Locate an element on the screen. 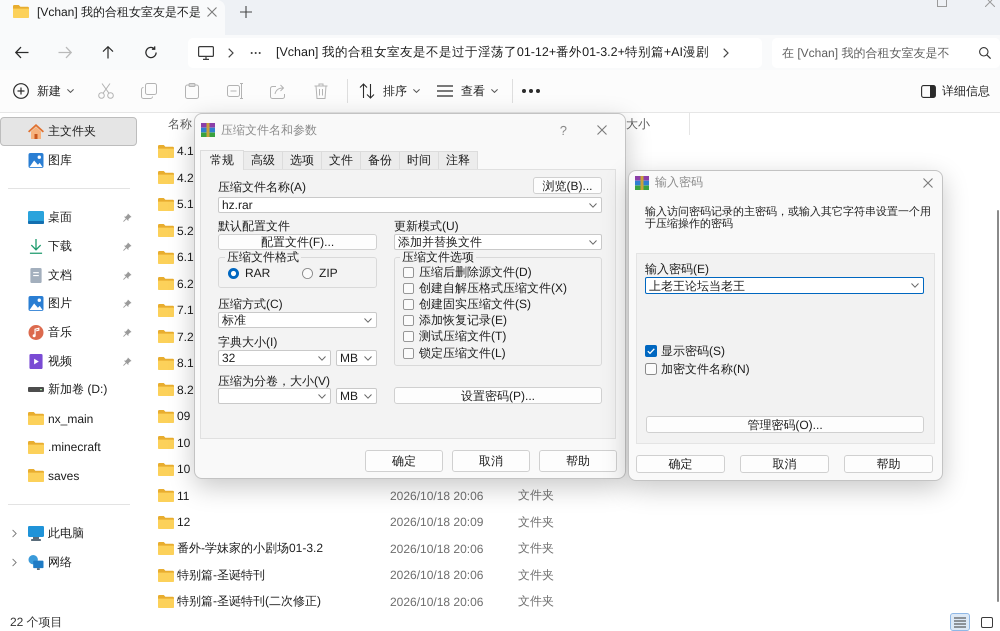 The width and height of the screenshot is (1000, 631). sidebar-item: 网络 is located at coordinates (68, 562).